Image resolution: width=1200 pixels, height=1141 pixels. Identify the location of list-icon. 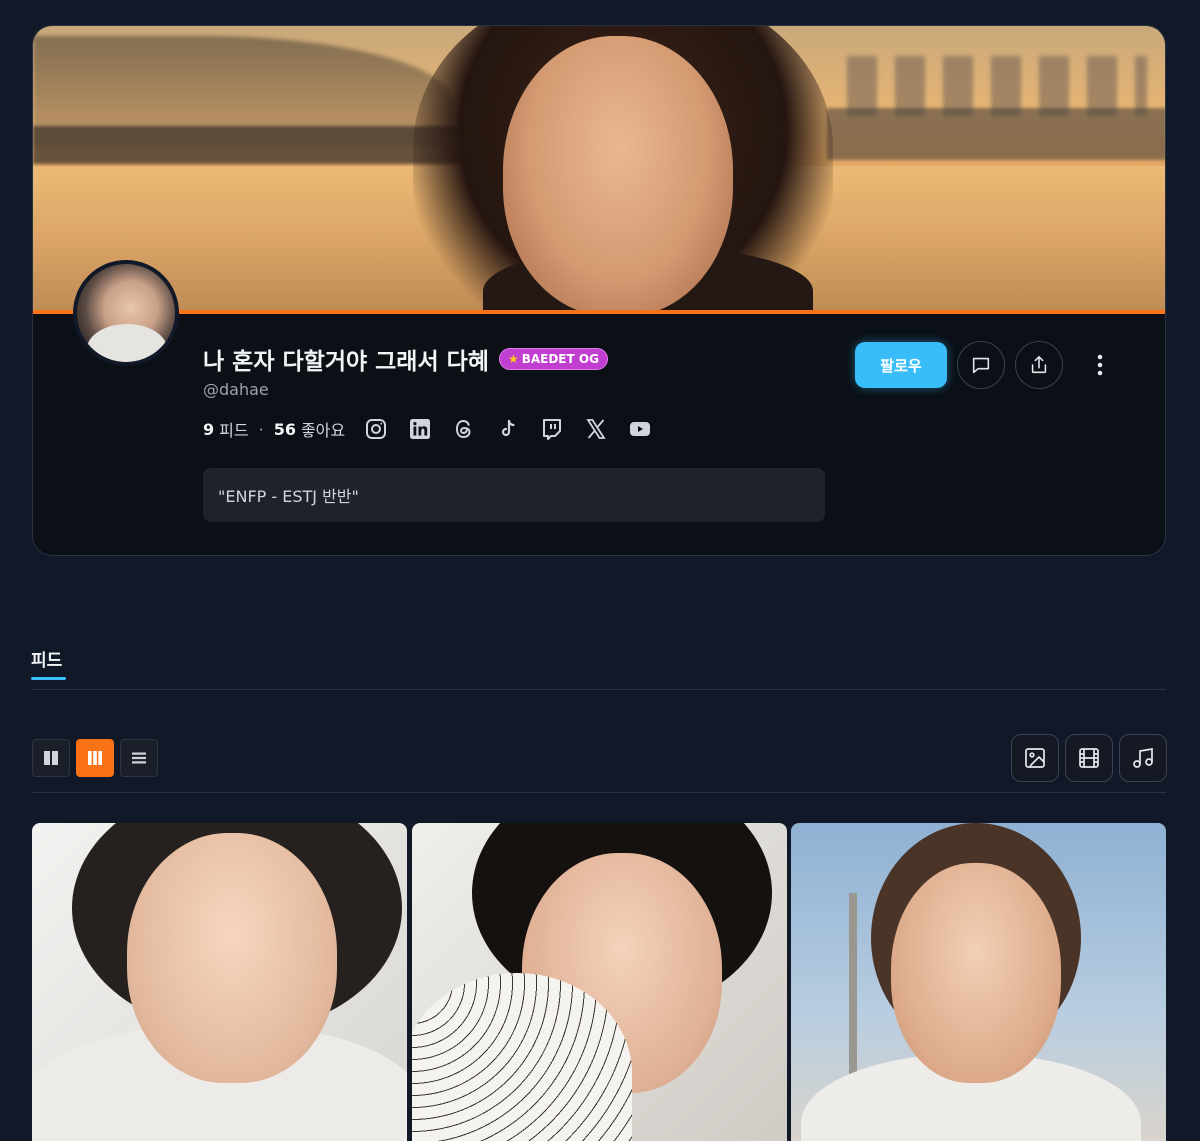
(139, 758).